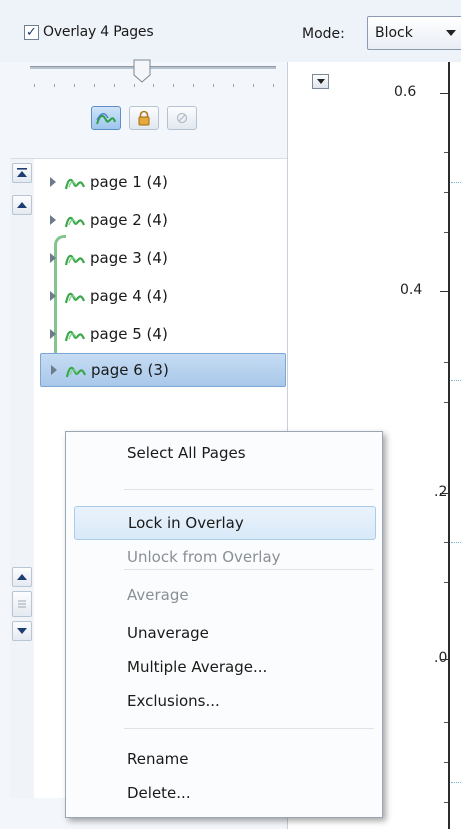 This screenshot has height=829, width=461. What do you see at coordinates (225, 523) in the screenshot?
I see `menu-item-lock-in-overlay: Lock in Overlay` at bounding box center [225, 523].